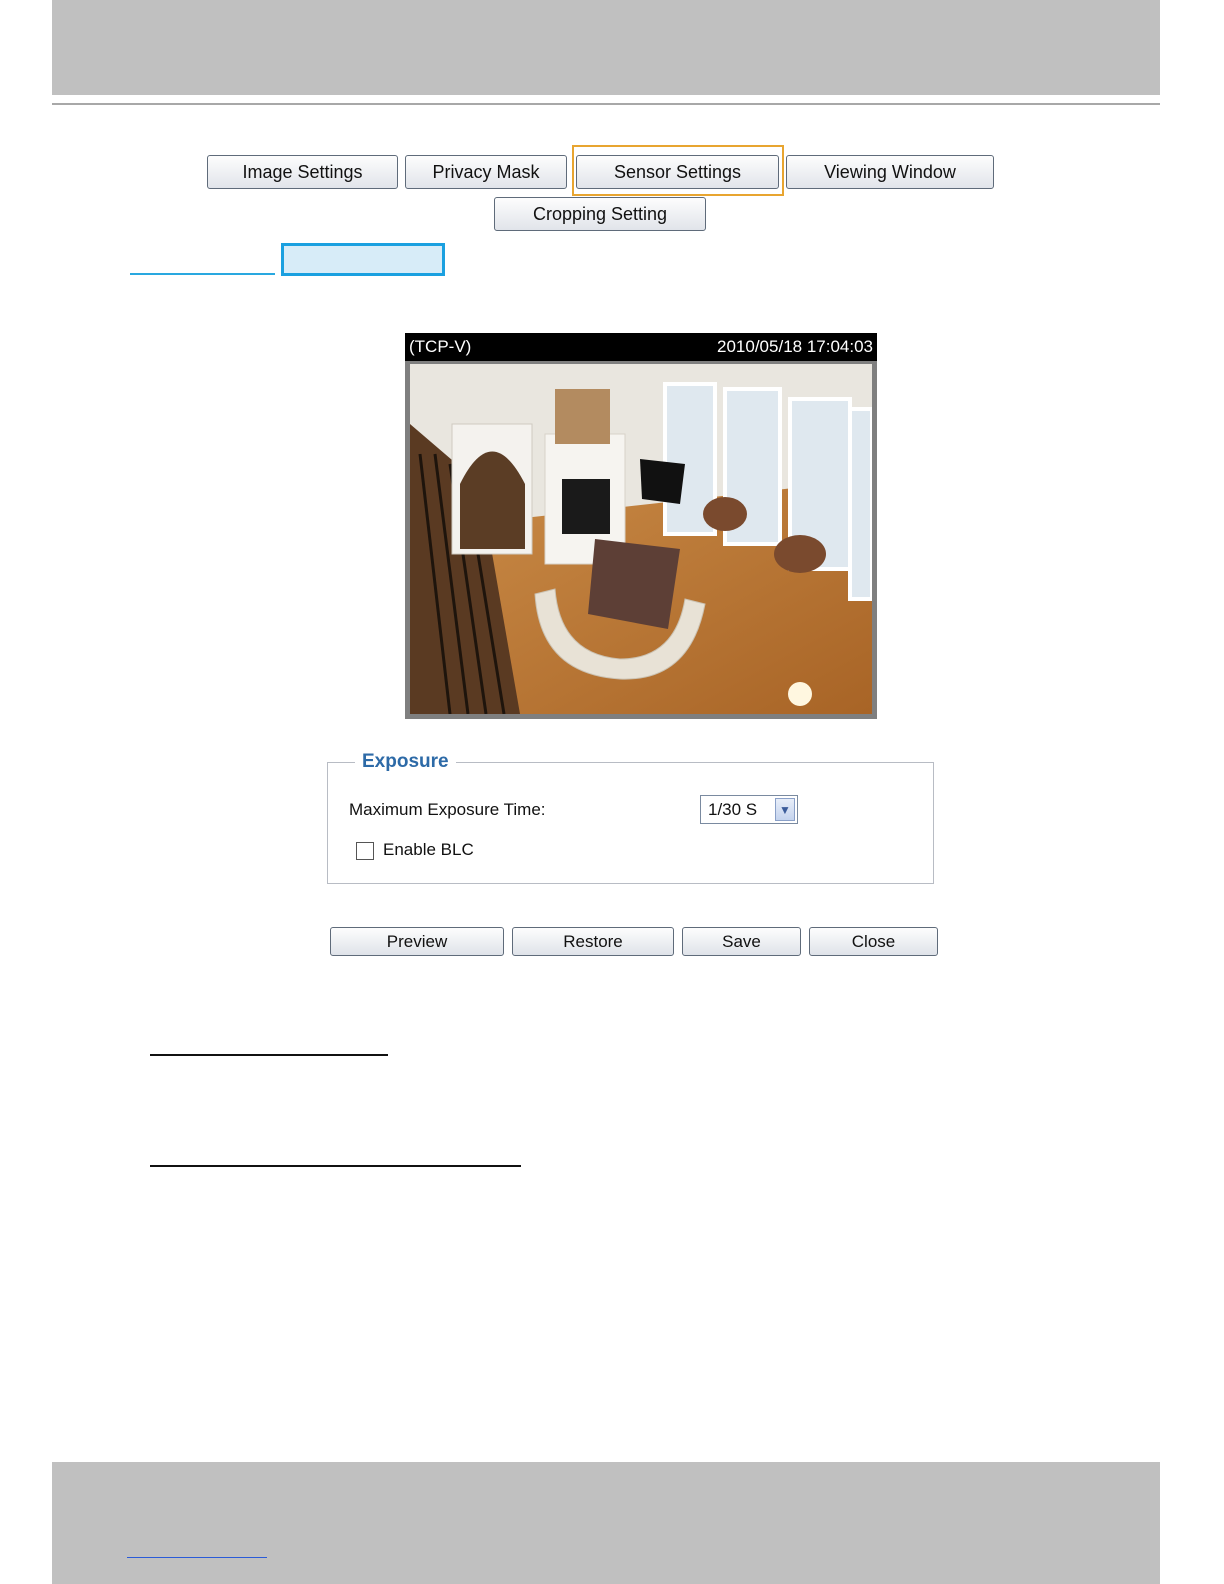 The height and width of the screenshot is (1584, 1224). I want to click on exposure-group, so click(630, 823).